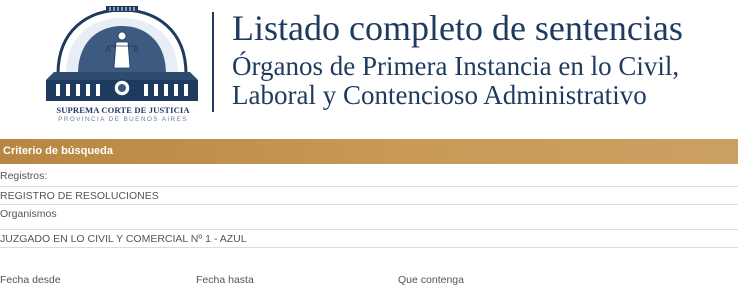  Describe the element at coordinates (369, 151) in the screenshot. I see `search-criteria-header: Criterio de búsqueda` at that location.